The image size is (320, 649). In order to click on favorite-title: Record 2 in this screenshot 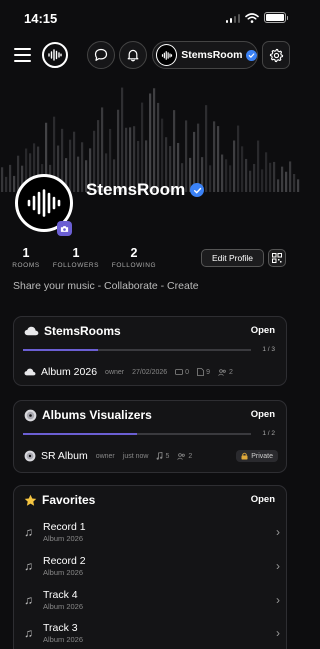, I will do `click(64, 561)`.